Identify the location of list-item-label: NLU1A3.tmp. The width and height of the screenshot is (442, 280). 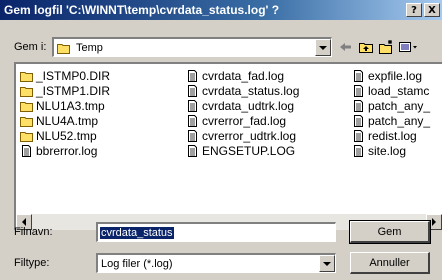
(70, 105).